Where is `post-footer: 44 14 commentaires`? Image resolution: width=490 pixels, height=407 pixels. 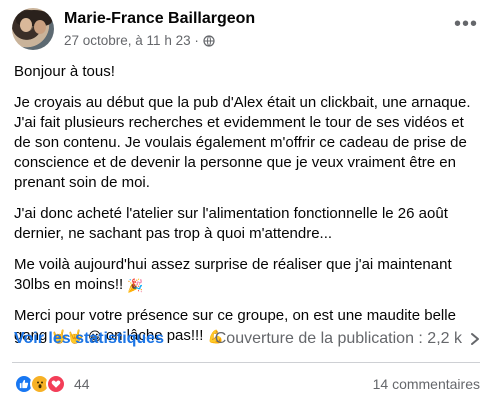
post-footer: 44 14 commentaires is located at coordinates (247, 384).